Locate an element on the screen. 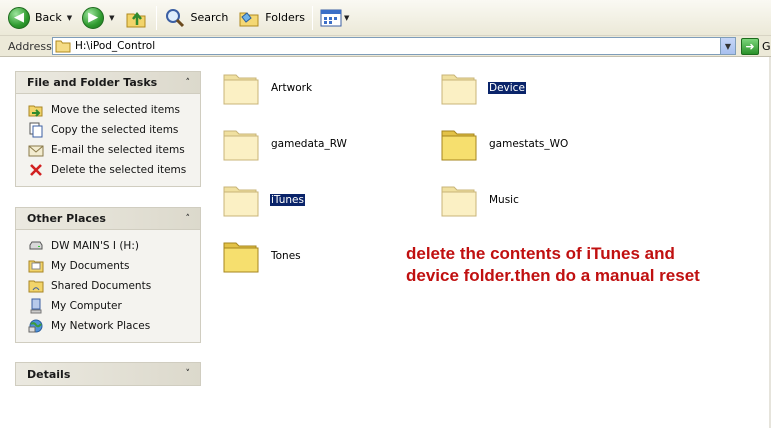  folder-label: iTunes is located at coordinates (287, 200).